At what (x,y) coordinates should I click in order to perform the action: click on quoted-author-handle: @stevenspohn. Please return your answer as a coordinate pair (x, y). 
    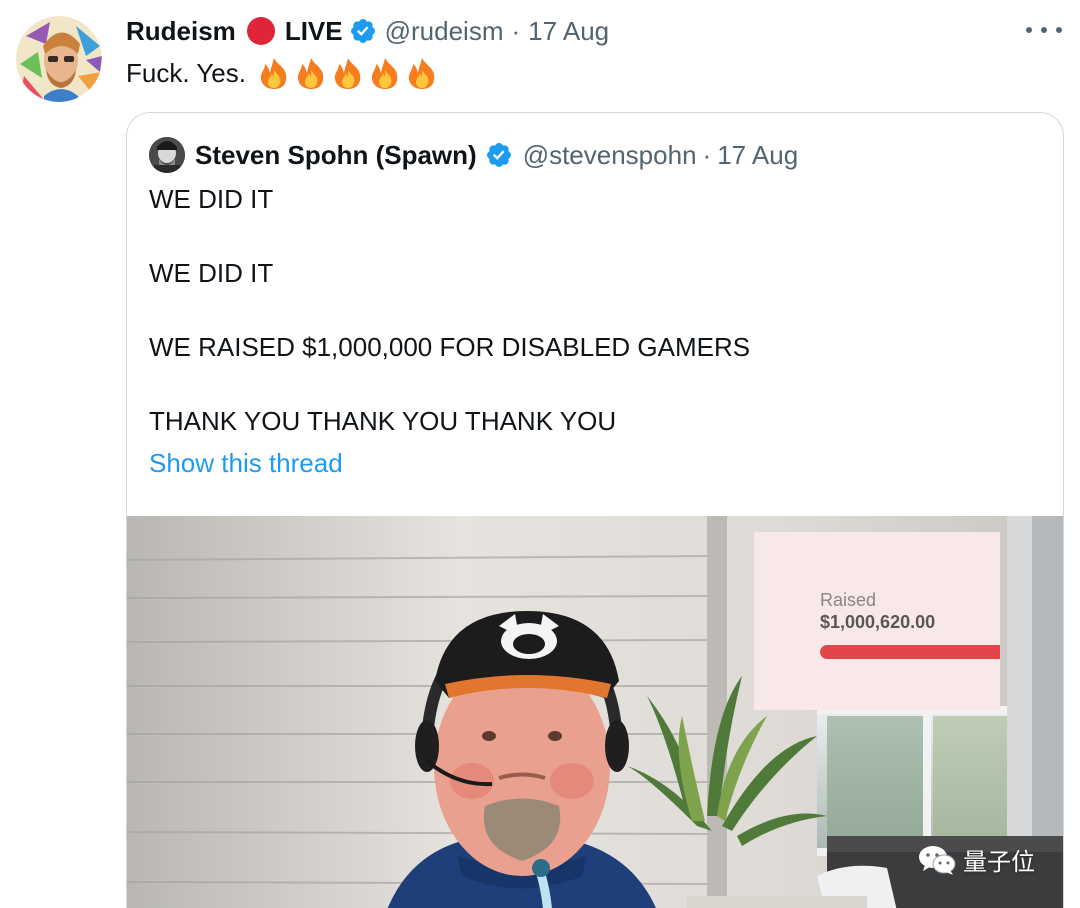
    Looking at the image, I should click on (610, 155).